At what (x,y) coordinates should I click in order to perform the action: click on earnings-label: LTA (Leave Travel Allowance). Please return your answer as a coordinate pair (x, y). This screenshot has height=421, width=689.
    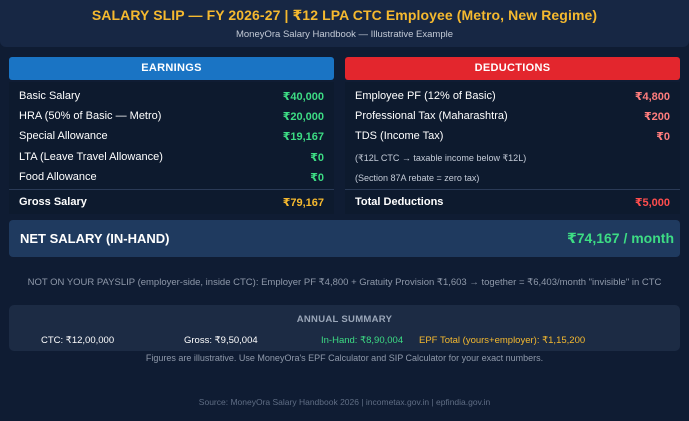
    Looking at the image, I should click on (91, 157).